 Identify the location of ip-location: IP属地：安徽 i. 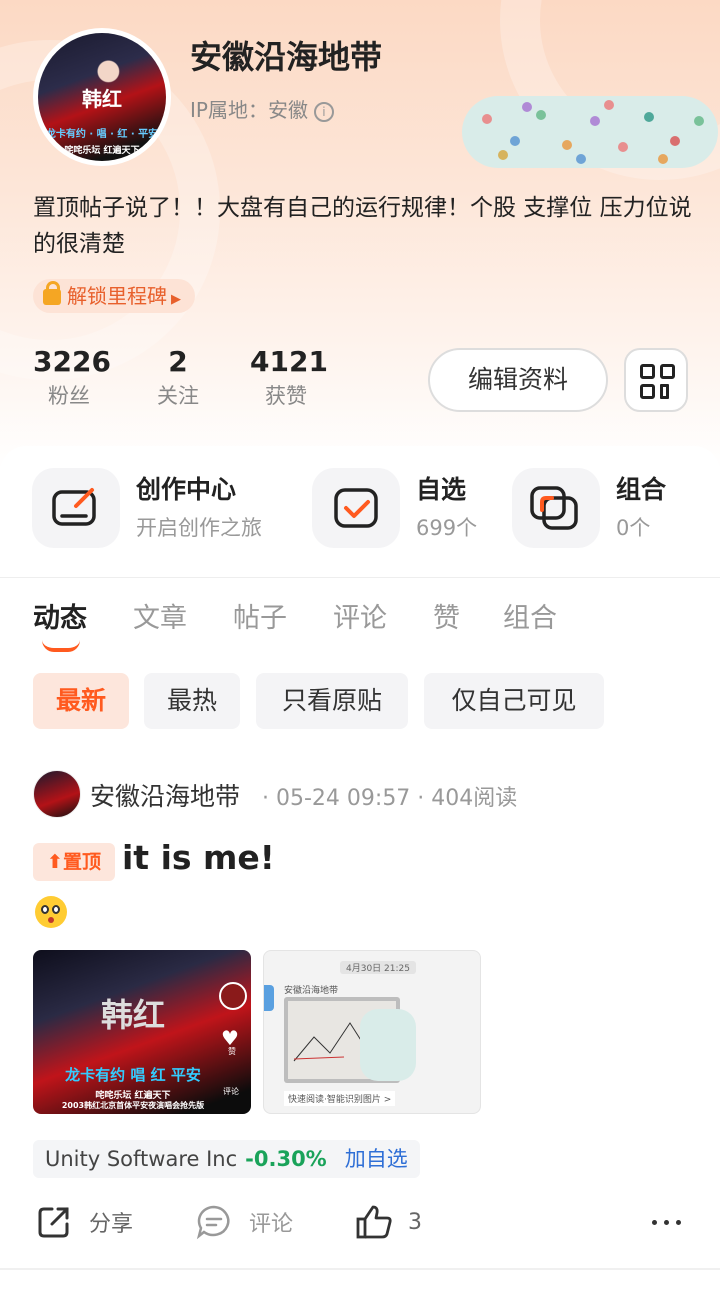
(262, 108).